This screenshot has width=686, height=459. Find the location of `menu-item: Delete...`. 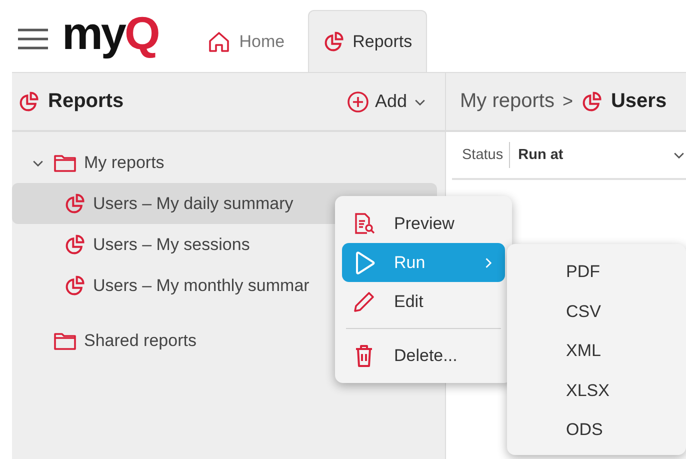

menu-item: Delete... is located at coordinates (423, 355).